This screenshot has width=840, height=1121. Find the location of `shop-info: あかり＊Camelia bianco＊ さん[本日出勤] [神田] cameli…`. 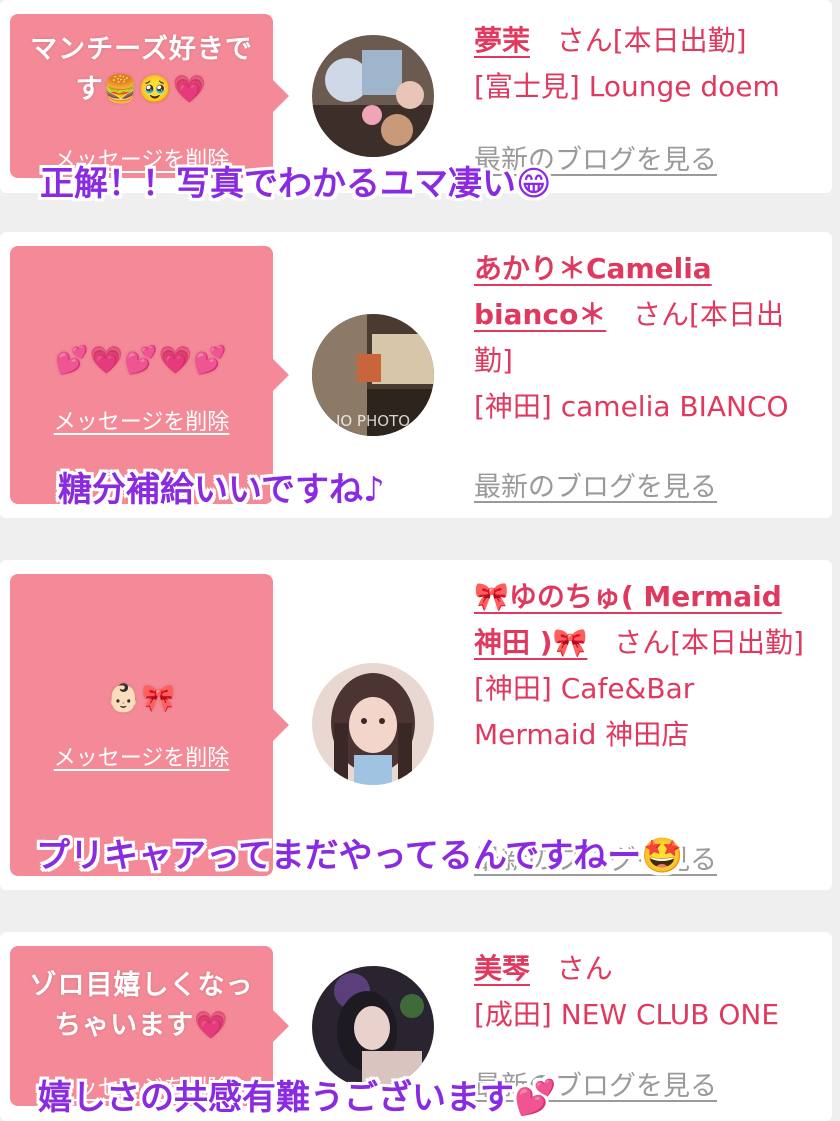

shop-info: あかり＊Camelia bianco＊ さん[本日出勤] [神田] cameli… is located at coordinates (644, 338).